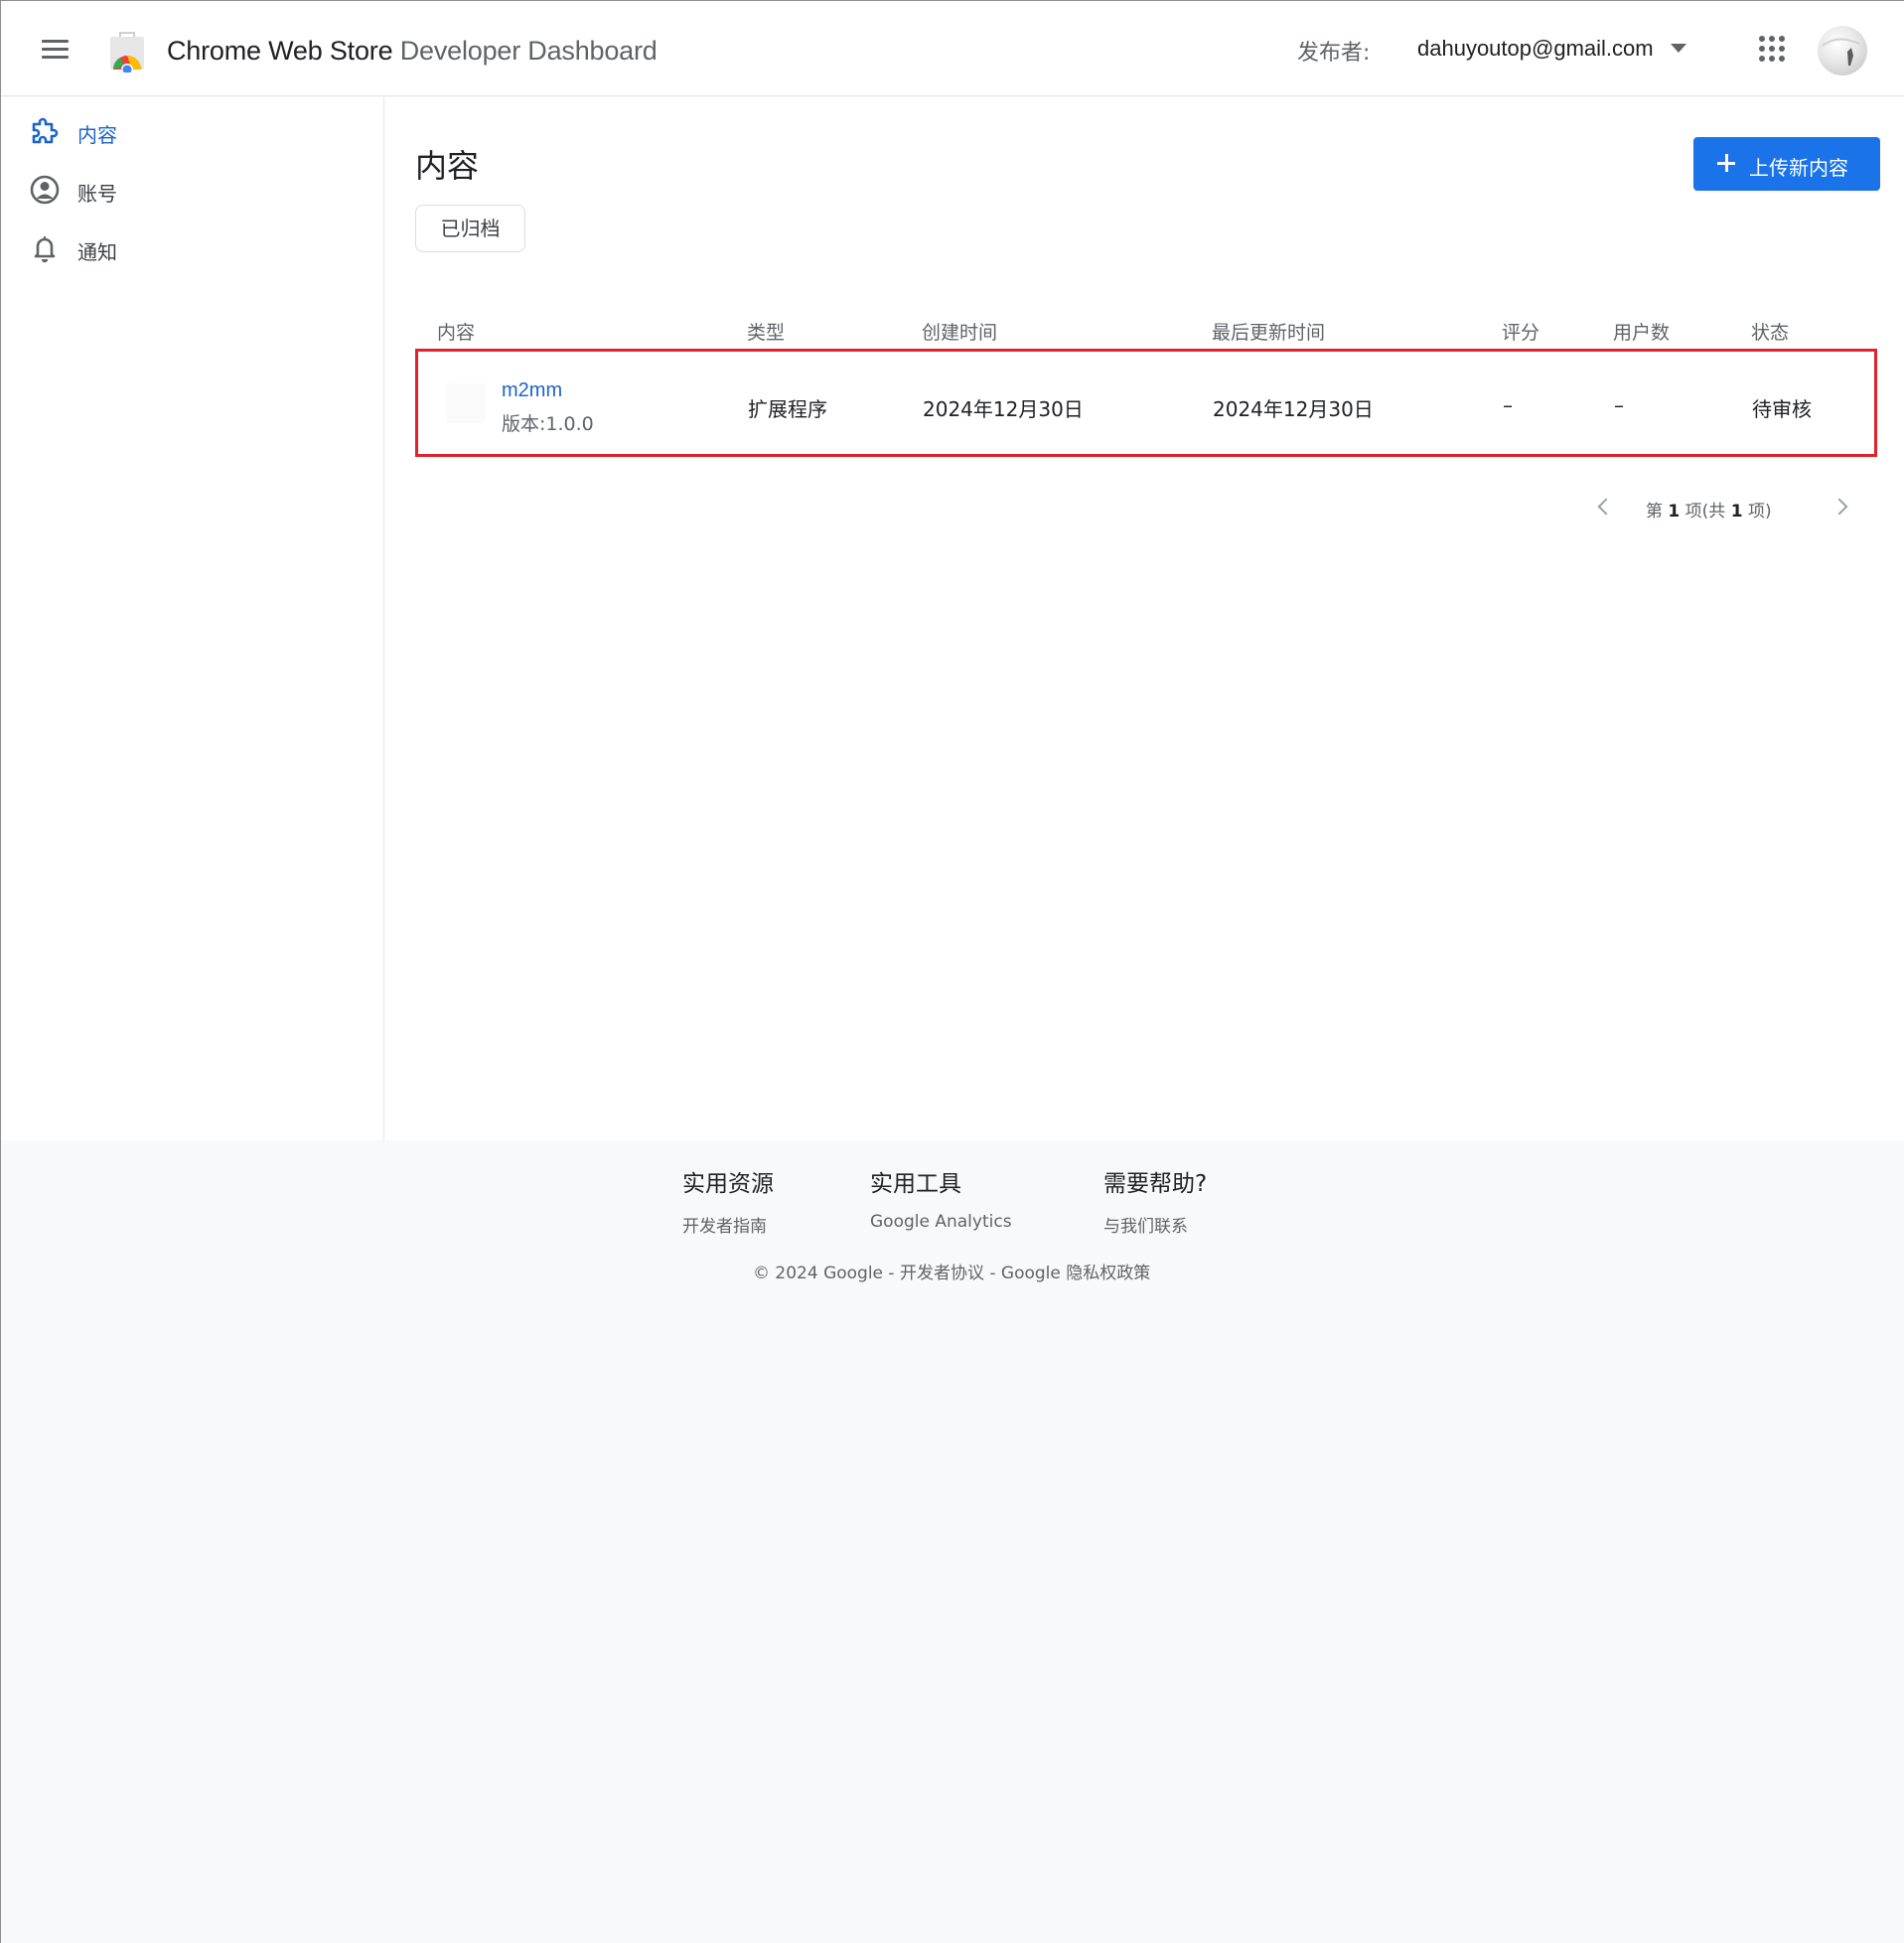 This screenshot has width=1904, height=1943. I want to click on item-version: 版本:1.0.0, so click(548, 424).